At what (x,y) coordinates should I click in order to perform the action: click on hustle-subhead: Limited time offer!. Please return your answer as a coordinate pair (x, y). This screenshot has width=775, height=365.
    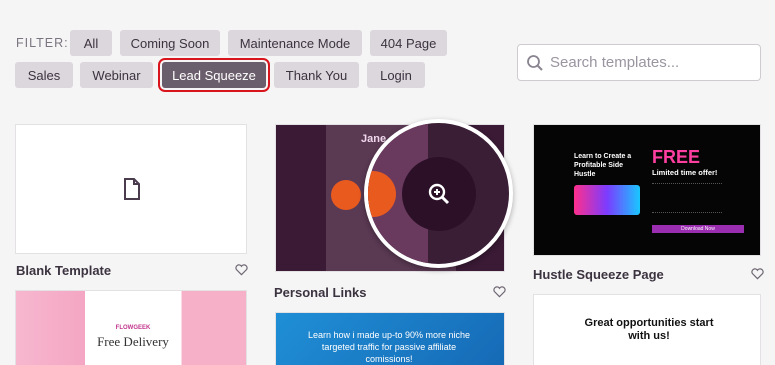
    Looking at the image, I should click on (685, 172).